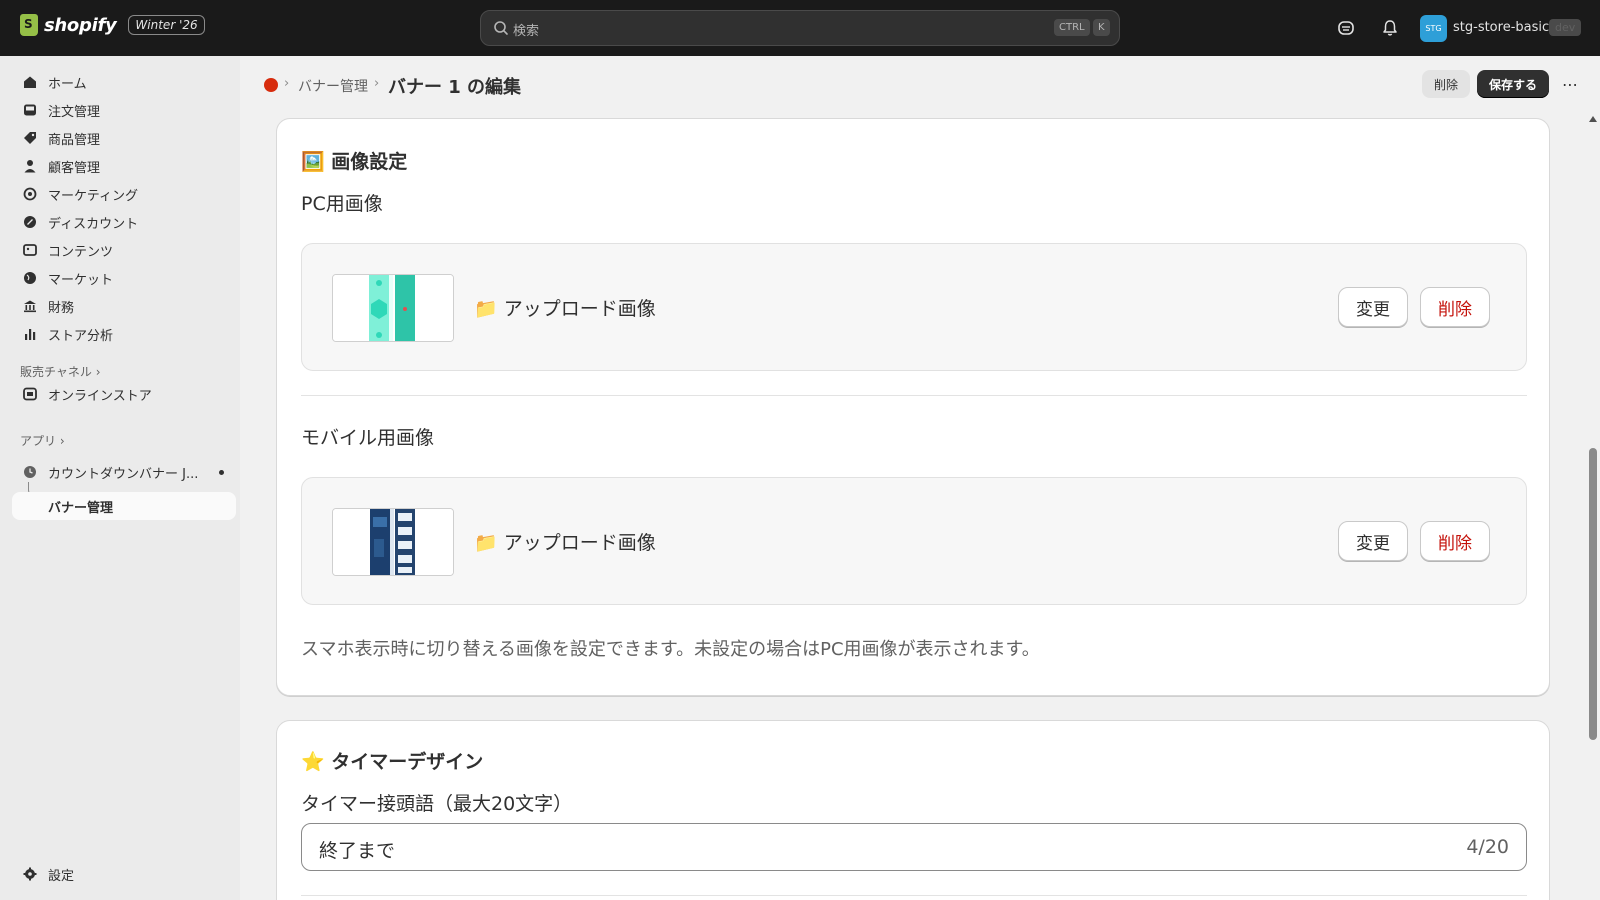  What do you see at coordinates (30, 138) in the screenshot?
I see `tag-icon` at bounding box center [30, 138].